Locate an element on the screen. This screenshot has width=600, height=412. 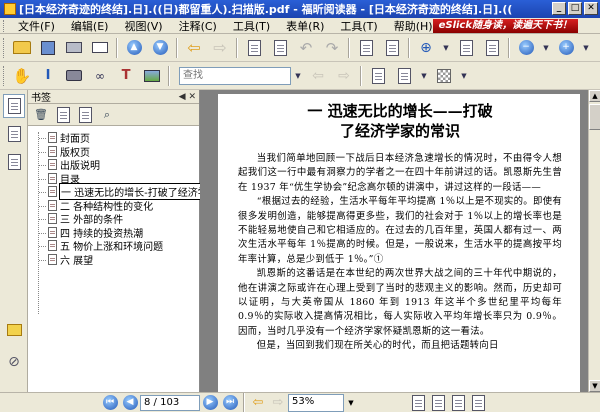
next-page-nav: ▶ is located at coordinates (210, 403).